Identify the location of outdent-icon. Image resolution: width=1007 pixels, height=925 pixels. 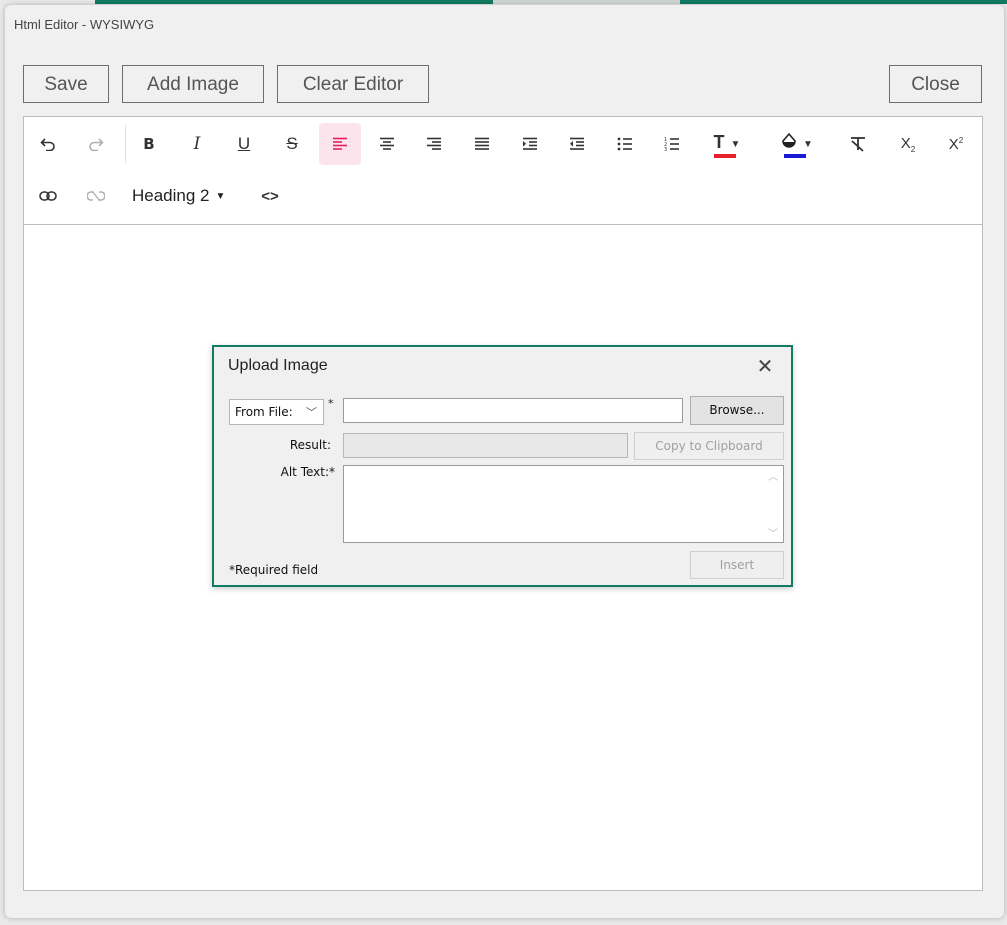
(577, 143).